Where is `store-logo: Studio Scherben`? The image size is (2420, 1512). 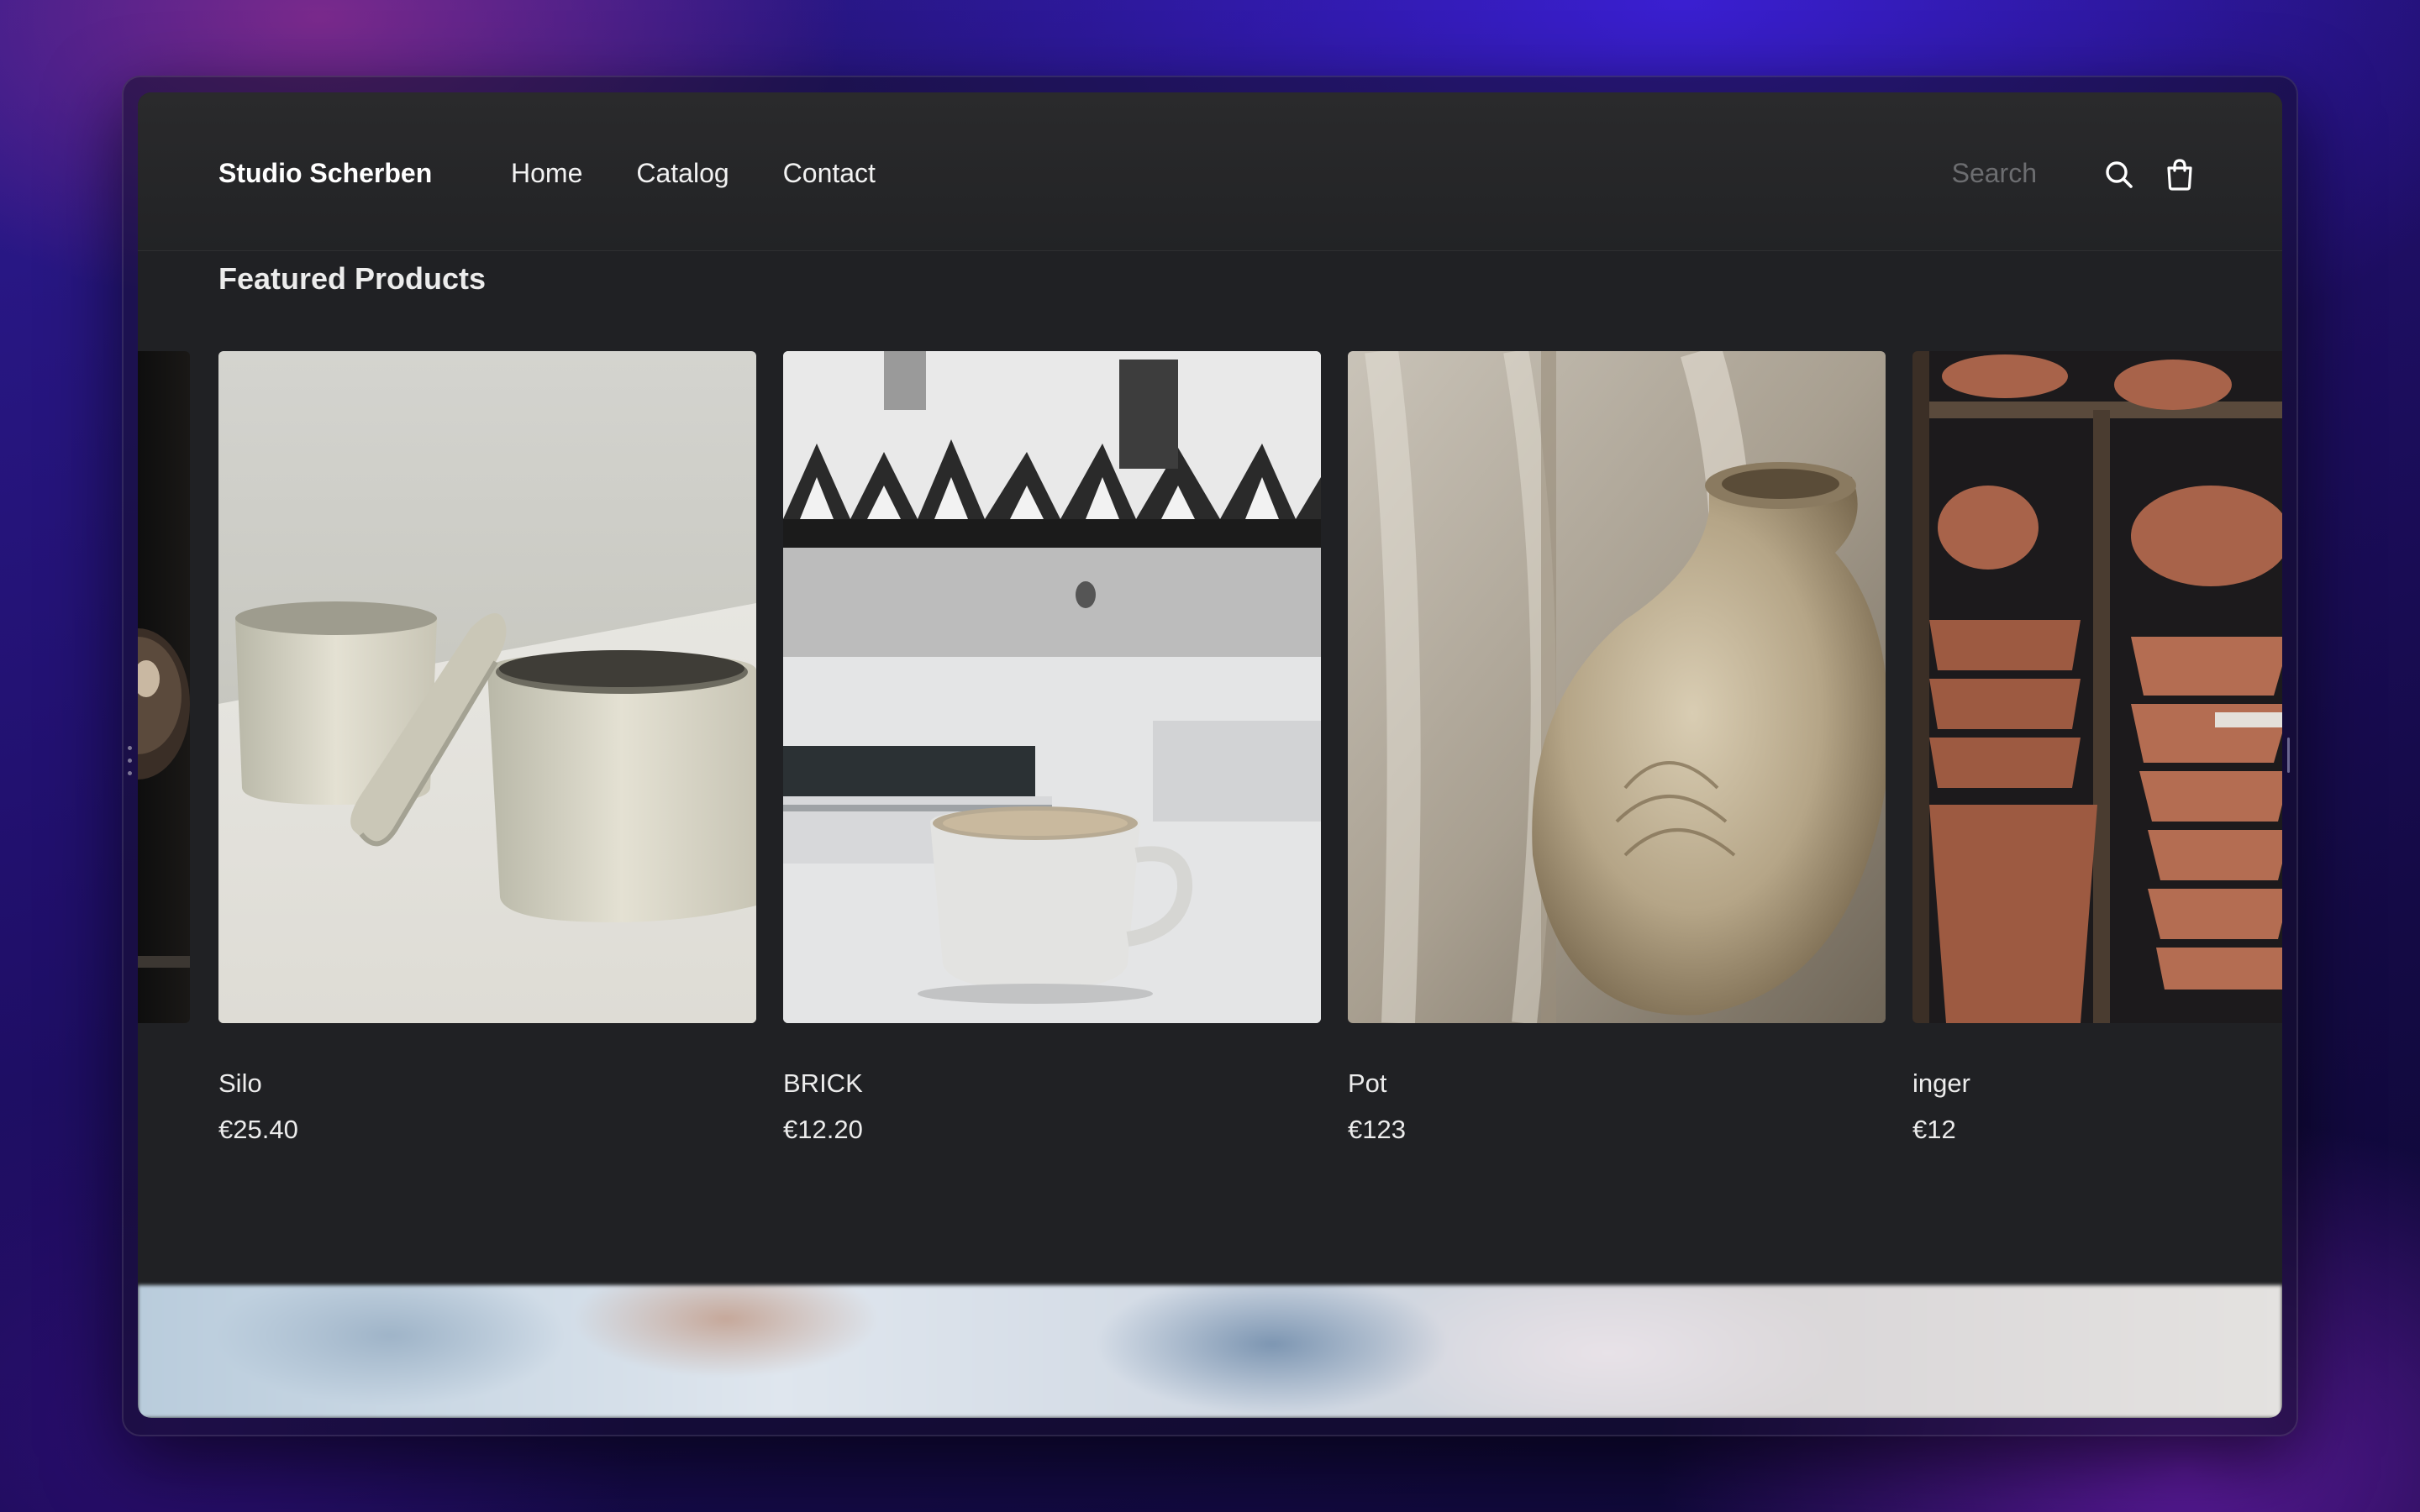 store-logo: Studio Scherben is located at coordinates (325, 173).